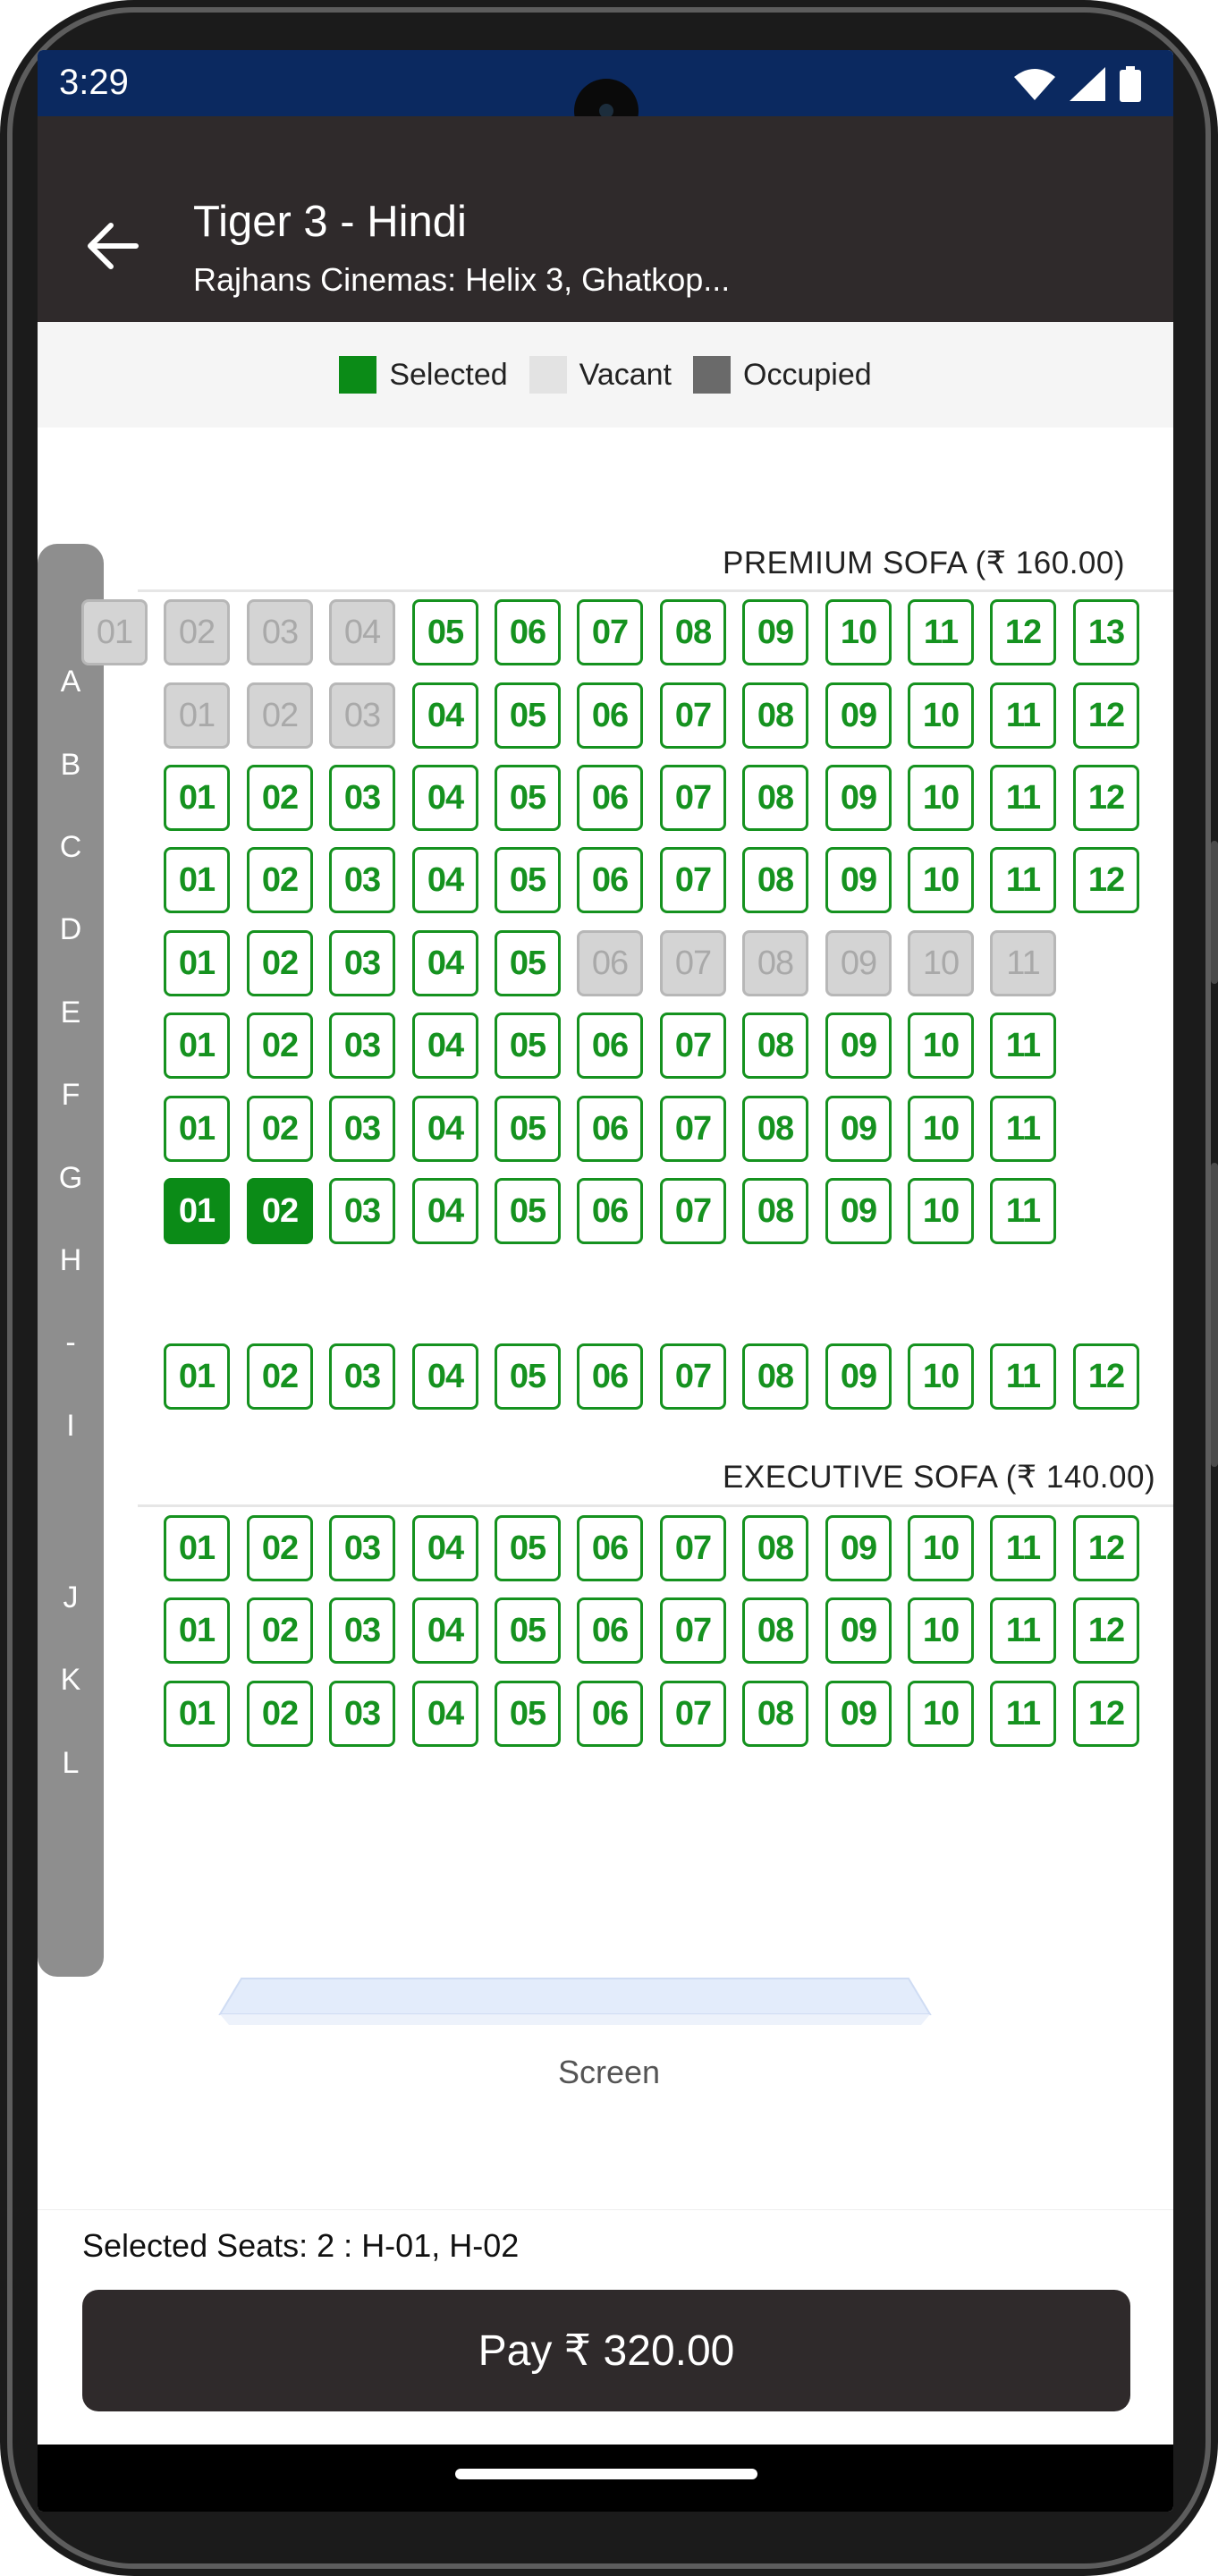 Image resolution: width=1218 pixels, height=2576 pixels. I want to click on seat-J-10: 10, so click(941, 1548).